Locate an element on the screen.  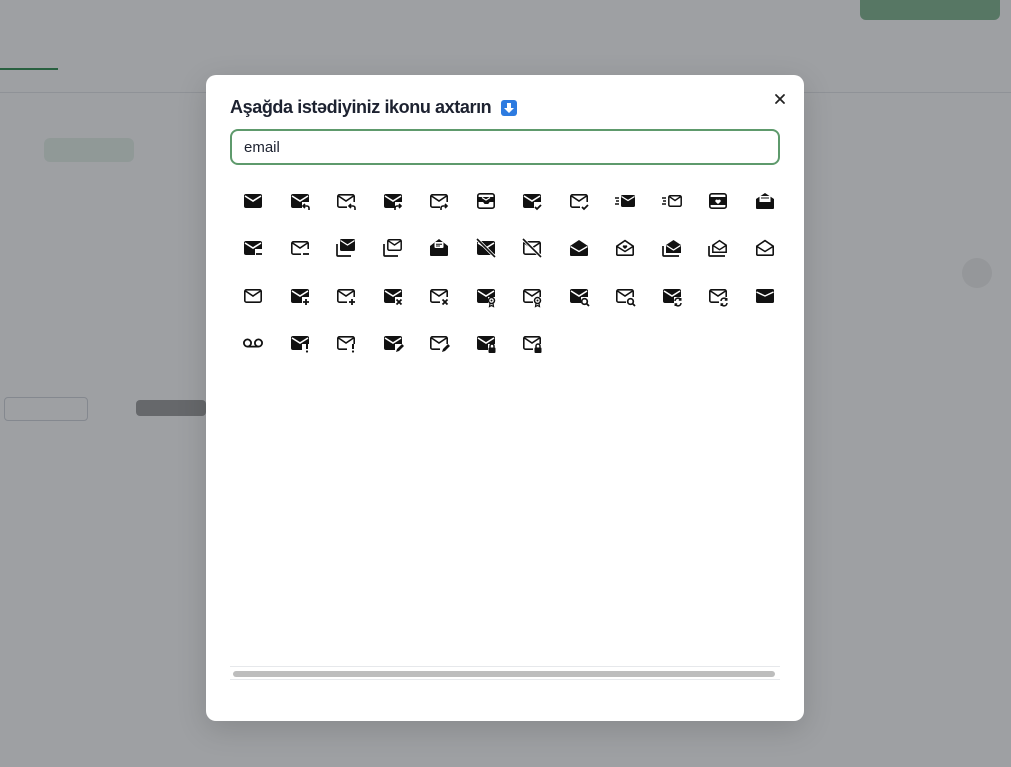
mail-badge-outline-icon is located at coordinates (532, 298).